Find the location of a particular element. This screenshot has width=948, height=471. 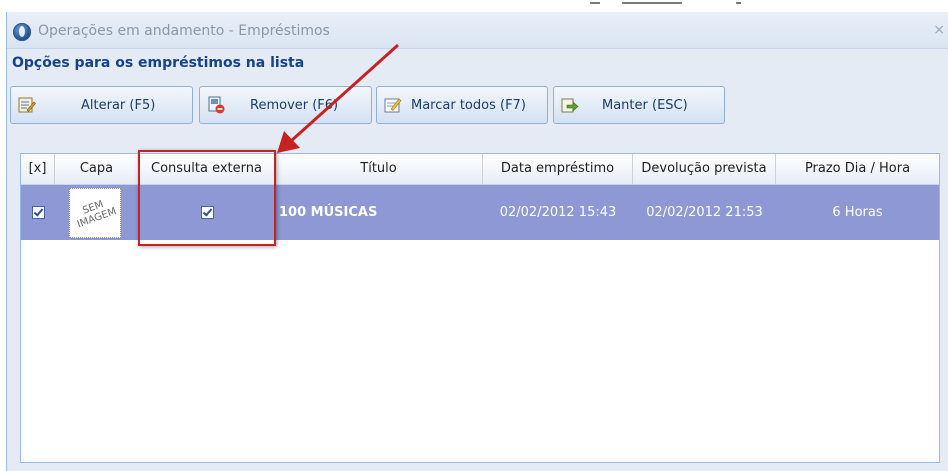

cover-placeholder-text: SEM IMAGEM is located at coordinates (96, 215).